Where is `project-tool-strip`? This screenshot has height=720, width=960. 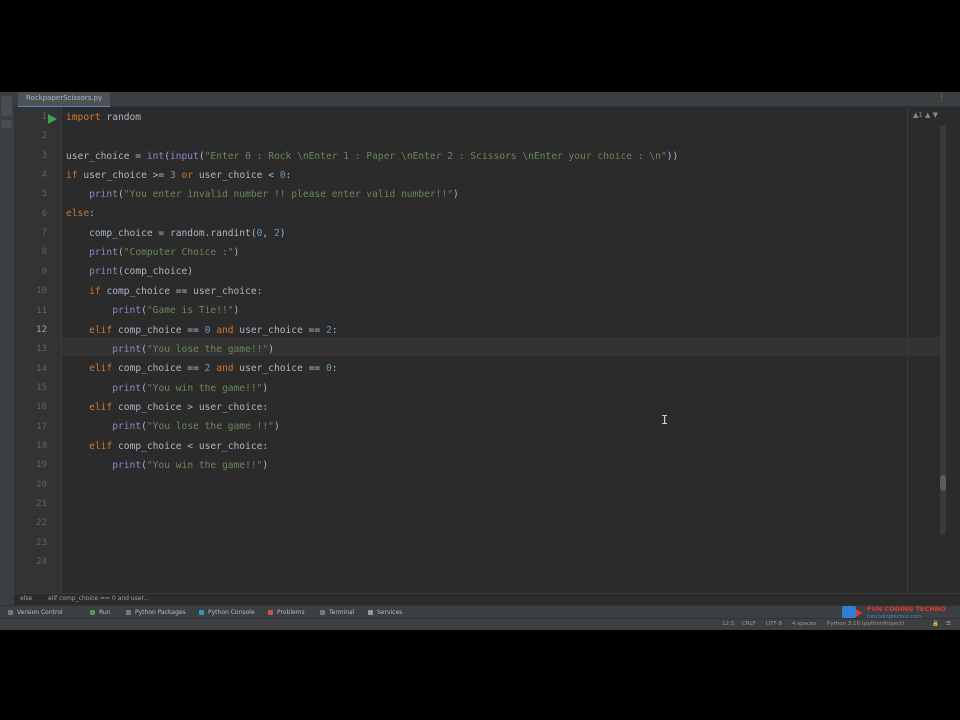
project-tool-strip is located at coordinates (7, 352).